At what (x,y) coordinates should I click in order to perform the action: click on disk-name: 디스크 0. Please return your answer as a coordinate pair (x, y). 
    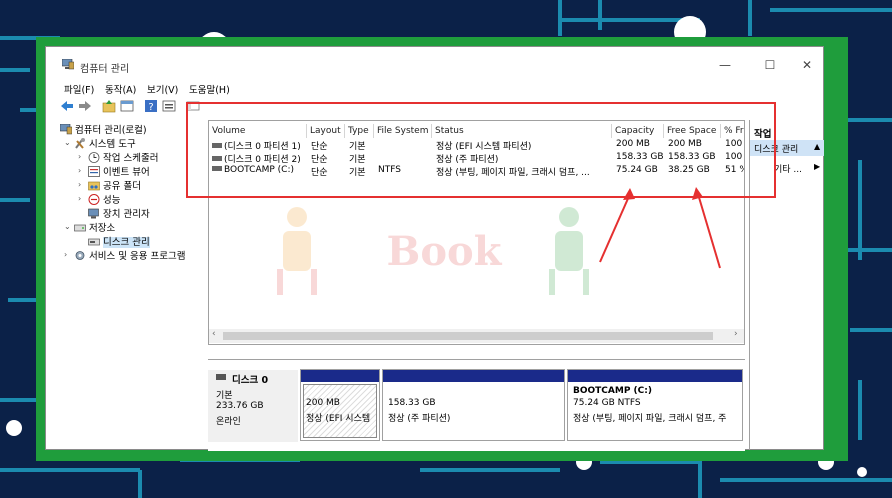
    Looking at the image, I should click on (250, 380).